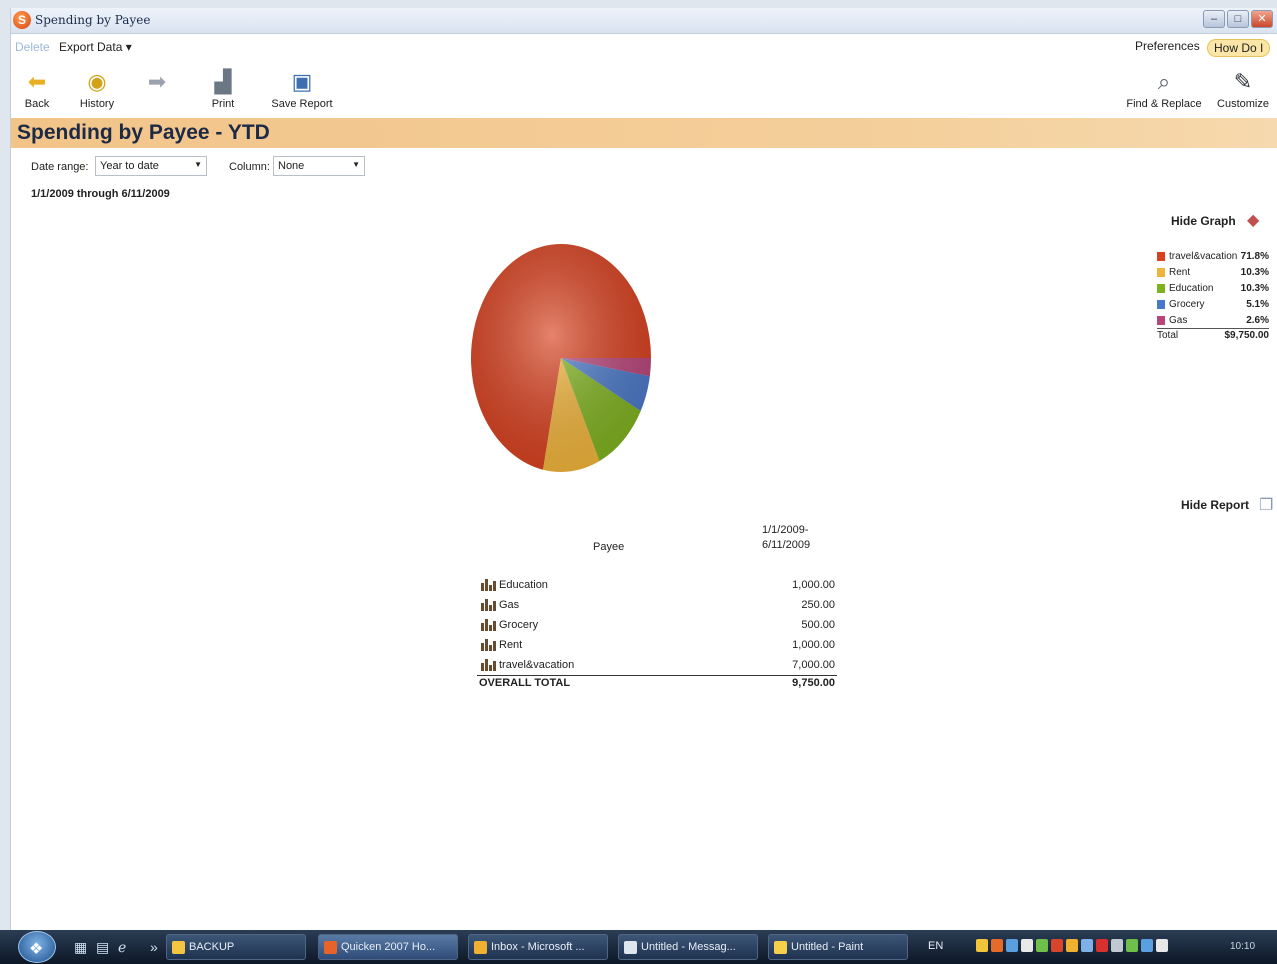  Describe the element at coordinates (657, 627) in the screenshot. I see `table-row: Grocery 500.00` at that location.